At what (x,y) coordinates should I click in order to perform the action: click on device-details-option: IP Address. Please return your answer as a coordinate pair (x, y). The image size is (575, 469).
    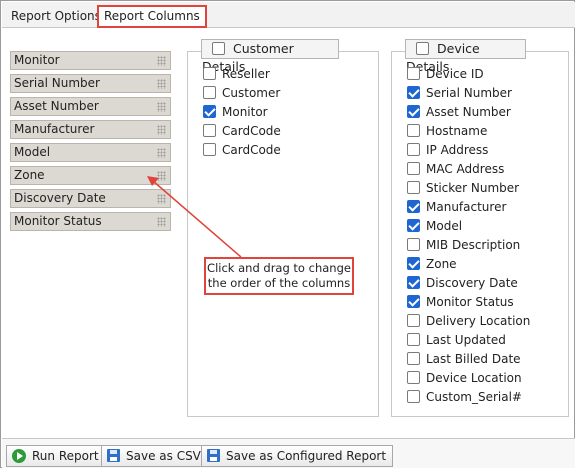
    Looking at the image, I should click on (447, 150).